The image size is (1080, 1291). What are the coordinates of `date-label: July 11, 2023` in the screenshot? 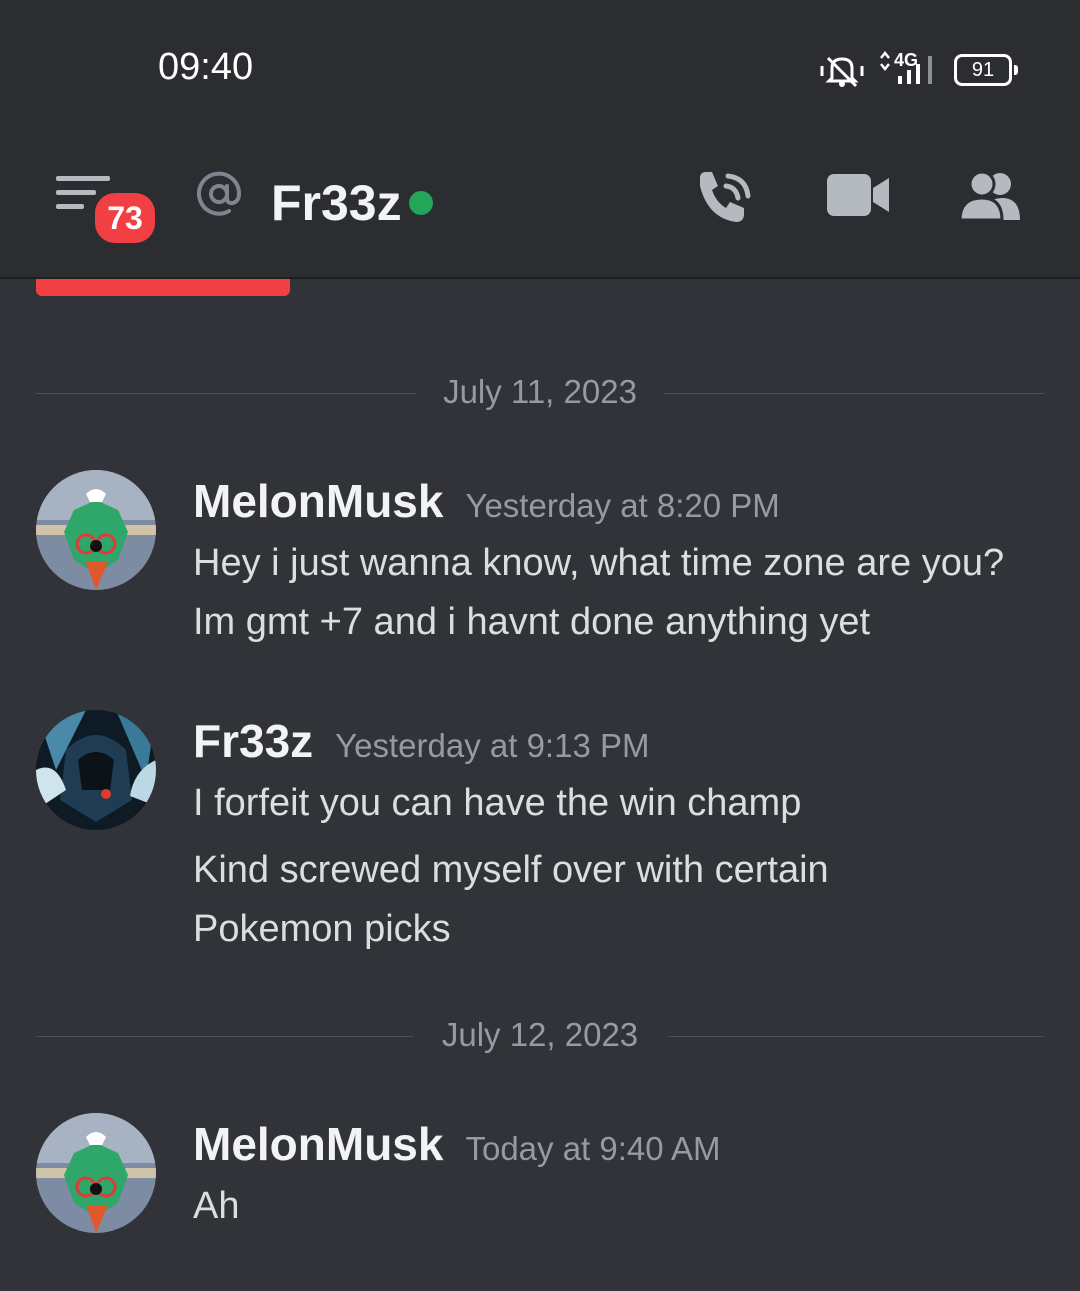 It's located at (540, 391).